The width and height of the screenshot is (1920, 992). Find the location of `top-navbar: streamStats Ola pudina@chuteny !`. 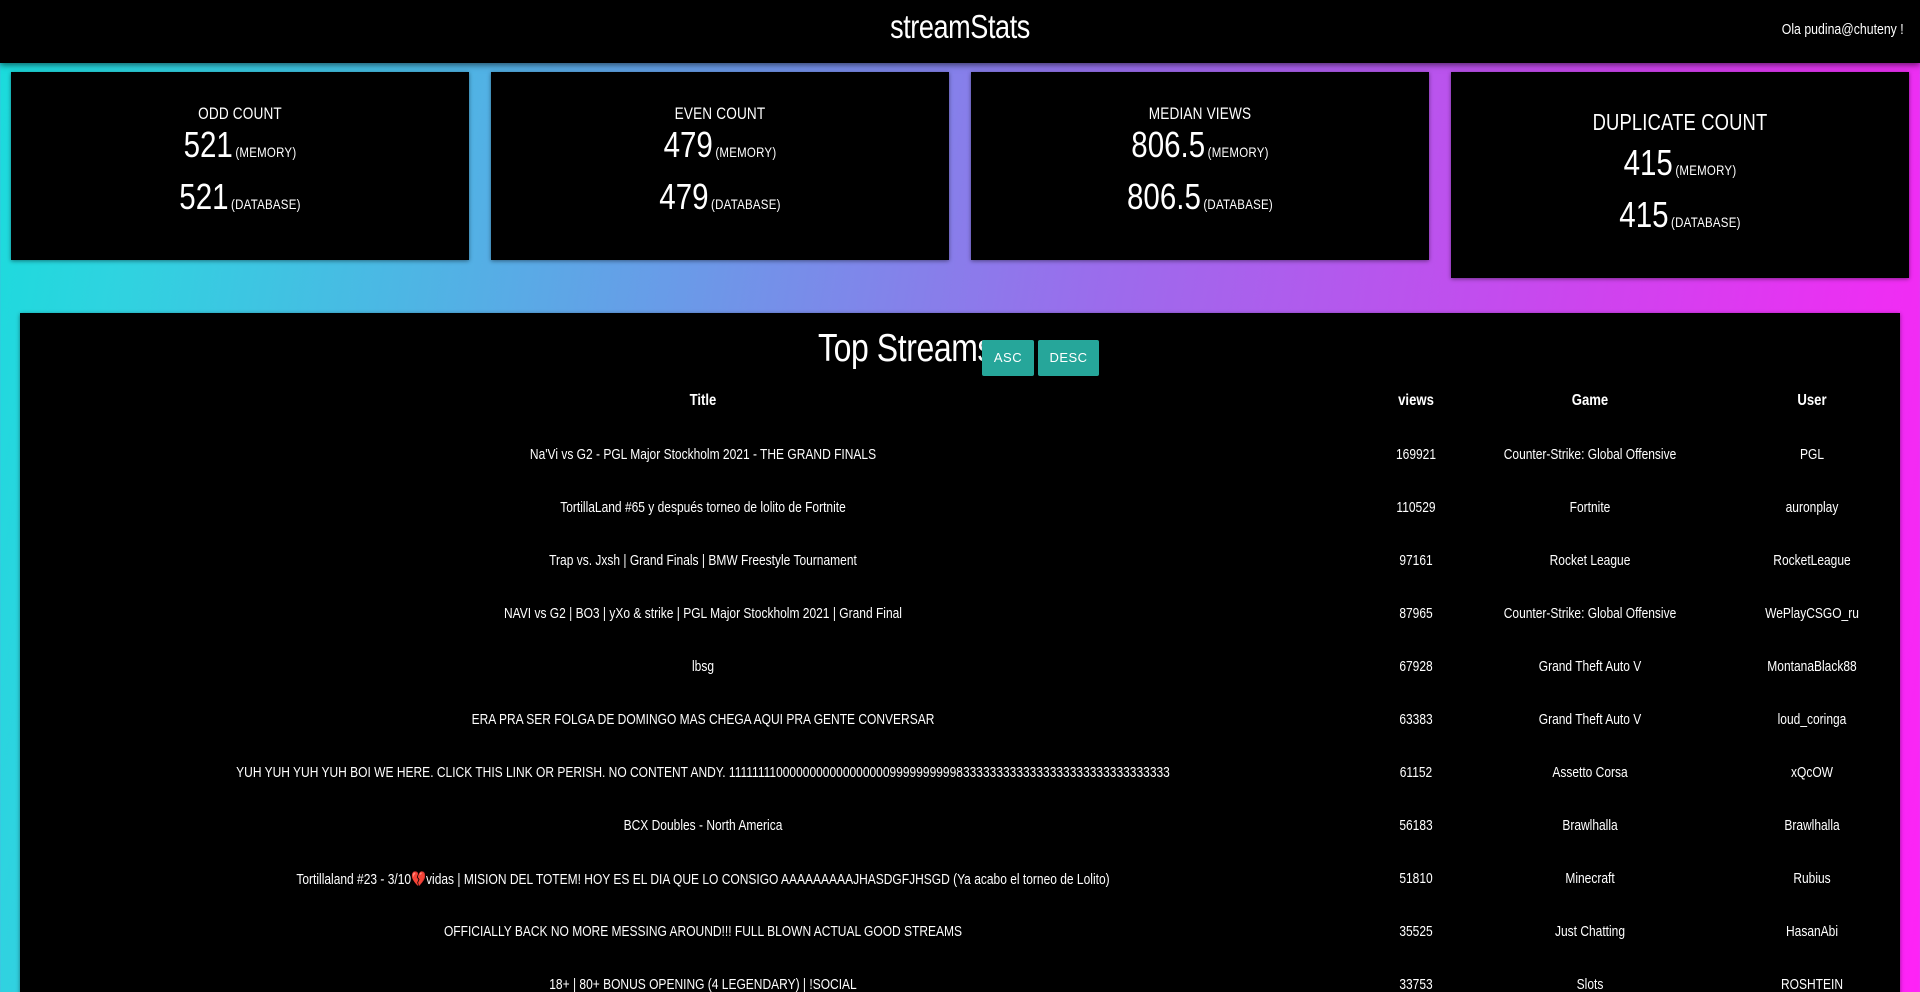

top-navbar: streamStats Ola pudina@chuteny ! is located at coordinates (960, 31).